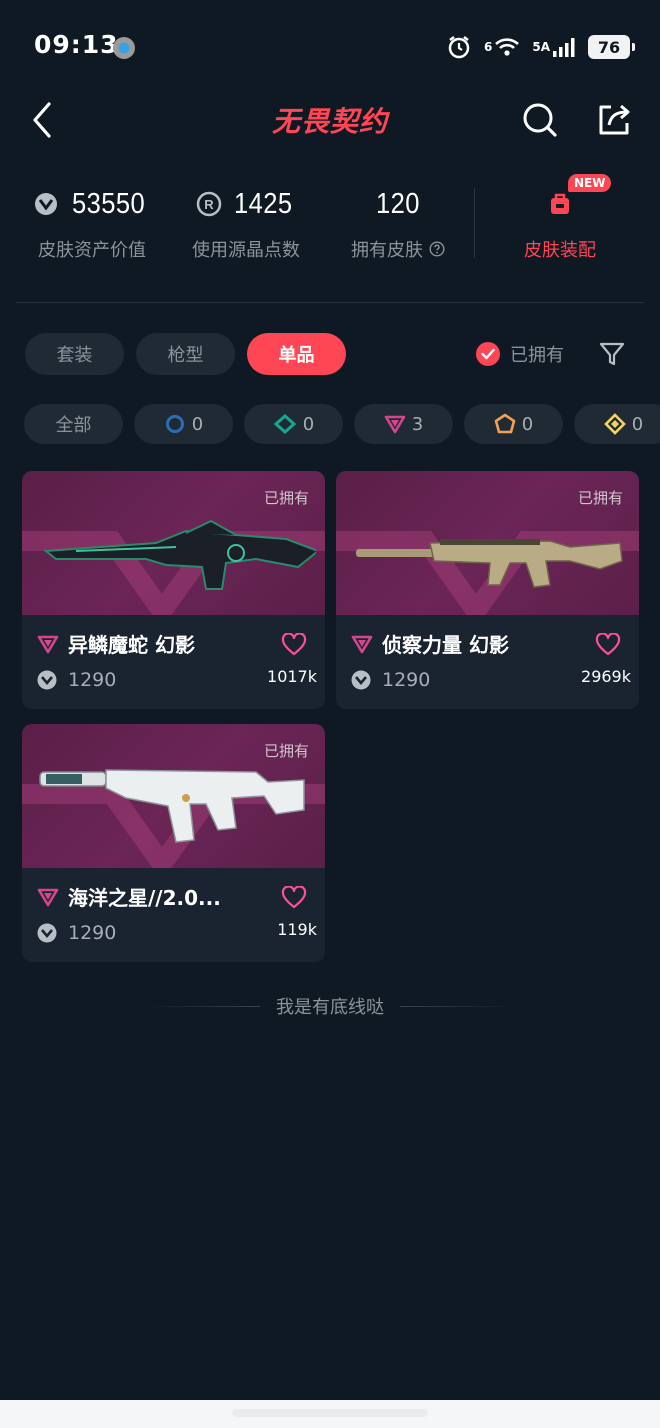 The width and height of the screenshot is (660, 1428). I want to click on status-time: 09:13, so click(76, 44).